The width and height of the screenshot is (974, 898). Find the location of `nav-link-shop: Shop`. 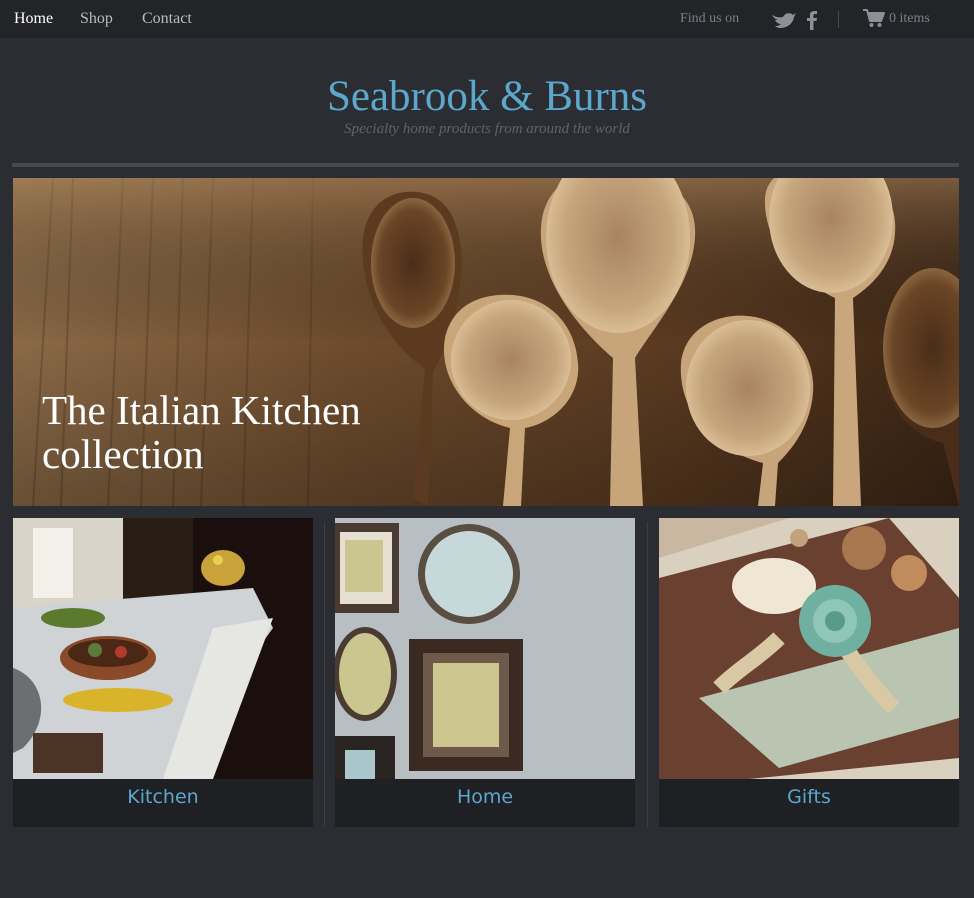

nav-link-shop: Shop is located at coordinates (96, 19).